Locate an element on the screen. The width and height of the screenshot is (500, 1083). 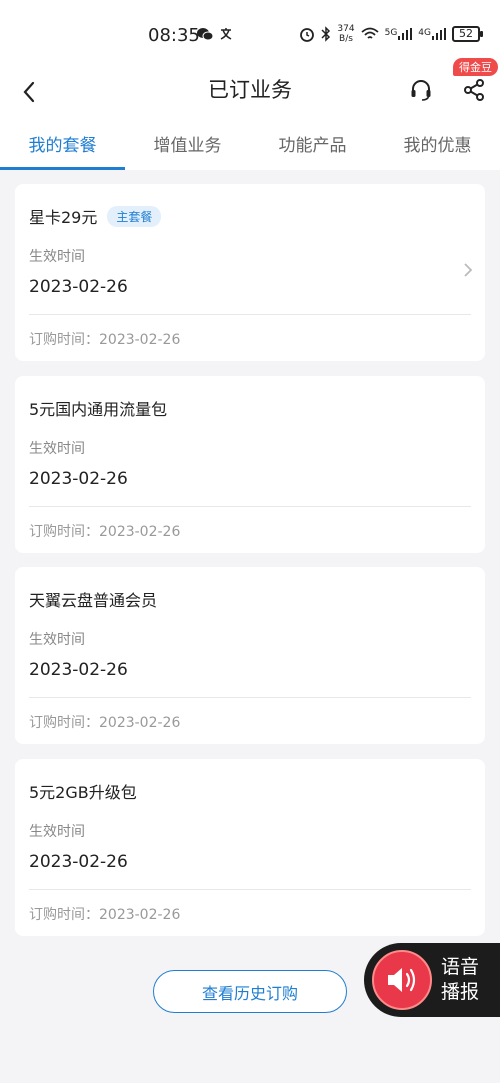
tab-function-products: 功能产品 is located at coordinates (312, 146).